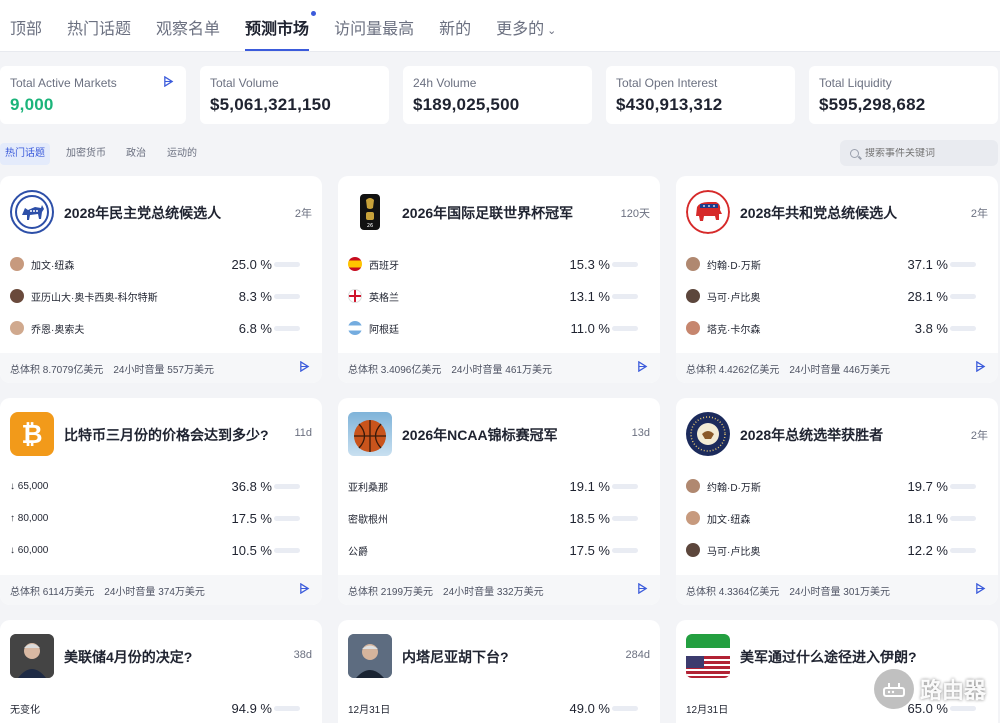  I want to click on tab-most-visited: 访问量最高, so click(374, 33).